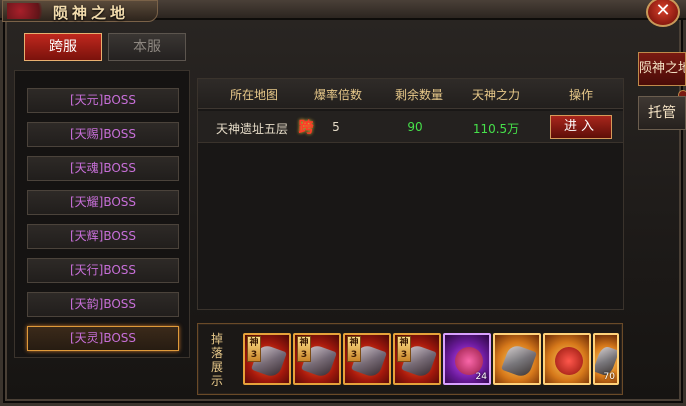 The width and height of the screenshot is (686, 406). What do you see at coordinates (336, 127) in the screenshot?
I see `cell-drop-rate: 5` at bounding box center [336, 127].